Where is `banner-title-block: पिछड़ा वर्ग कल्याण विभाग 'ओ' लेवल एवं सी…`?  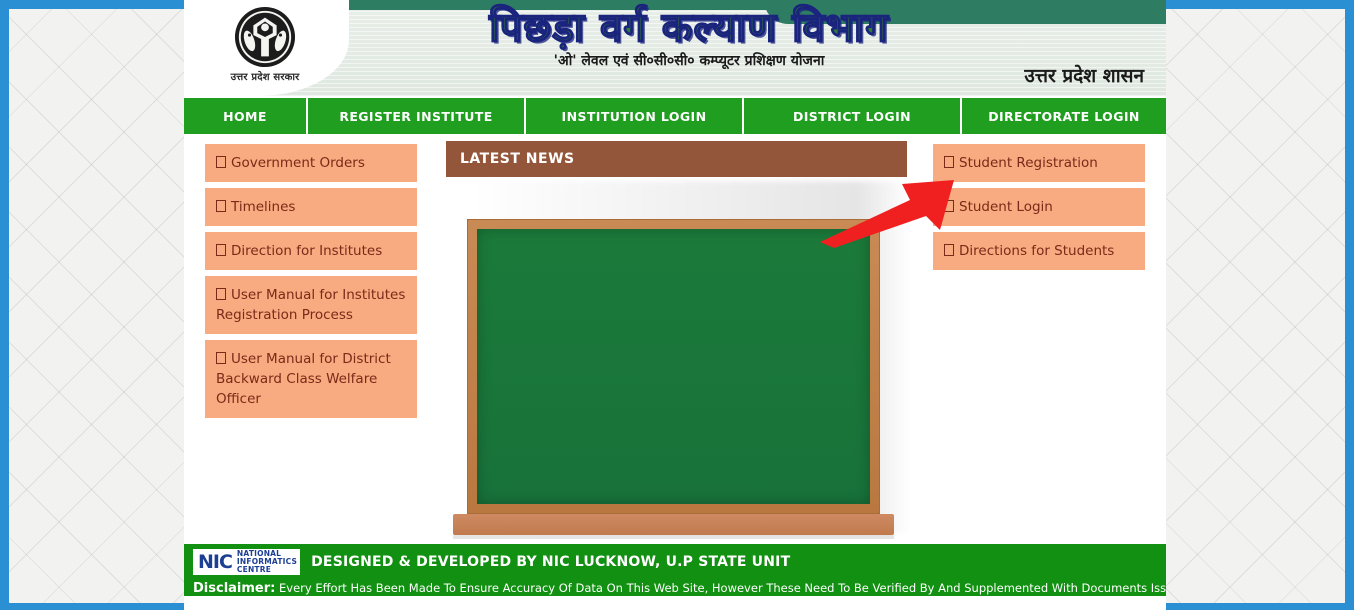
banner-title-block: पिछड़ा वर्ग कल्याण विभाग 'ओ' लेवल एवं सी… is located at coordinates (689, 37).